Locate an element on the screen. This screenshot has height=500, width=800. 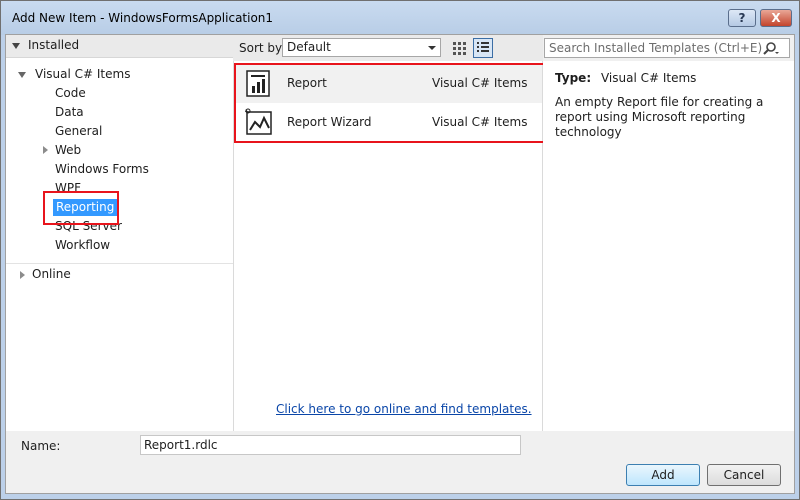
list-view-button is located at coordinates (483, 48).